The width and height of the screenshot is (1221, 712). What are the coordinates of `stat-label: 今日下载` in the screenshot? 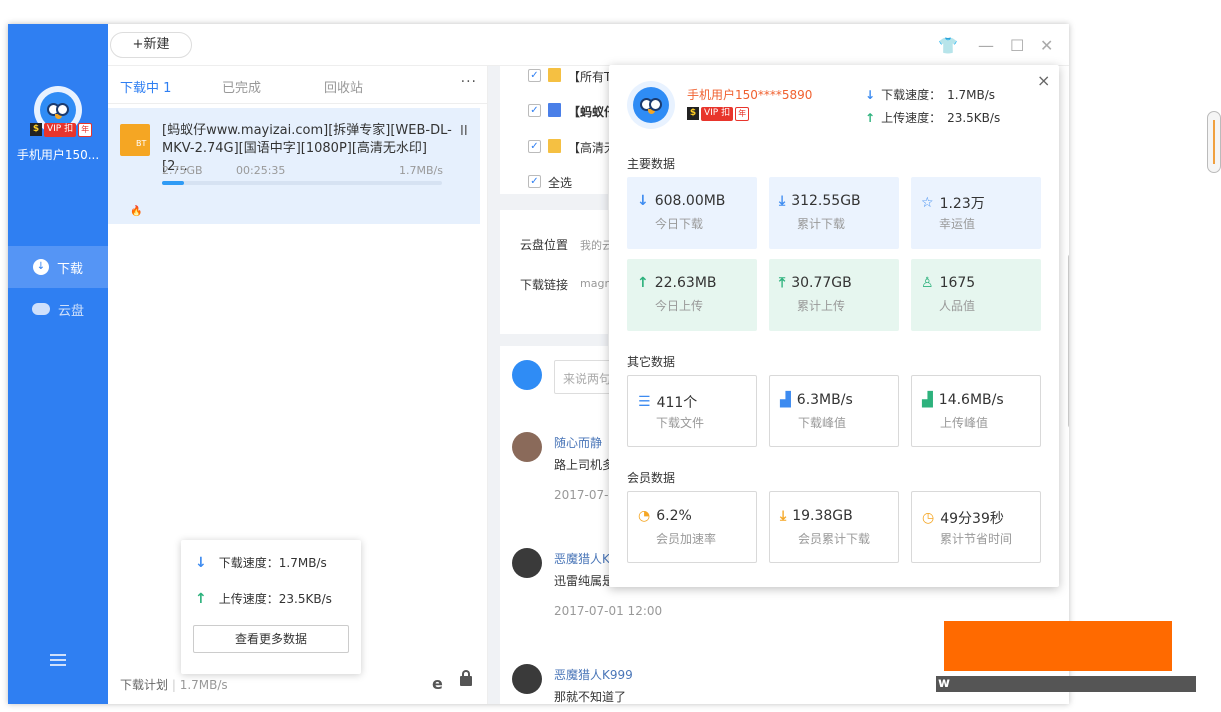 It's located at (679, 224).